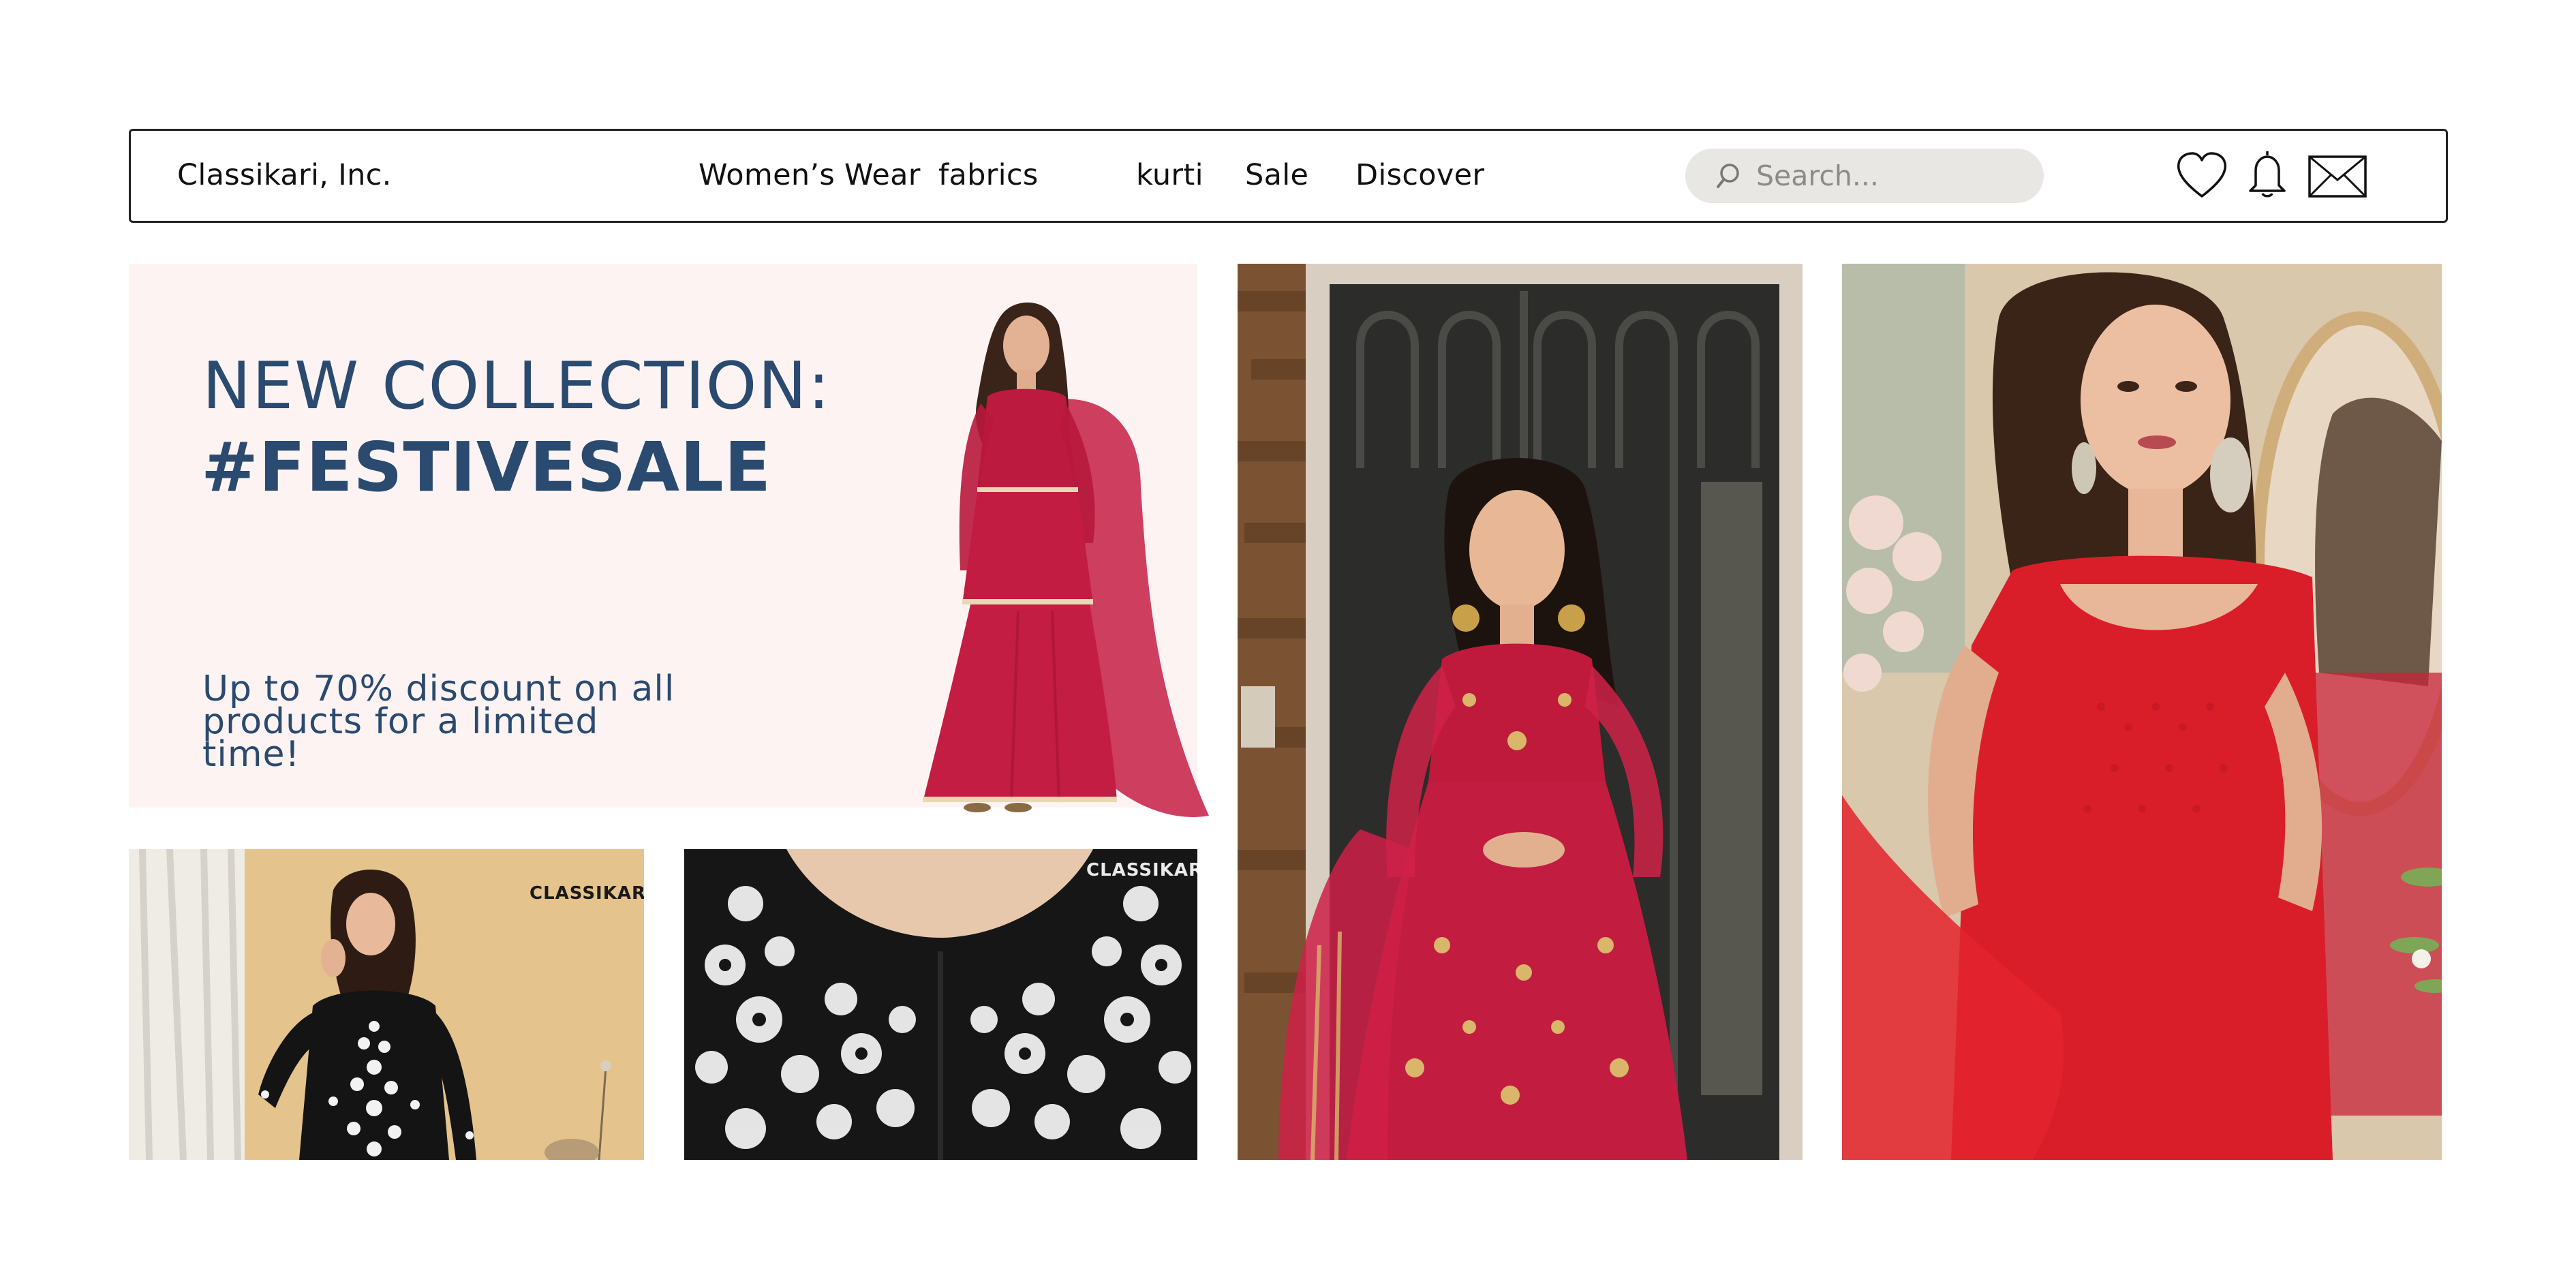 The height and width of the screenshot is (1288, 2576). What do you see at coordinates (2201, 175) in the screenshot?
I see `heart-icon` at bounding box center [2201, 175].